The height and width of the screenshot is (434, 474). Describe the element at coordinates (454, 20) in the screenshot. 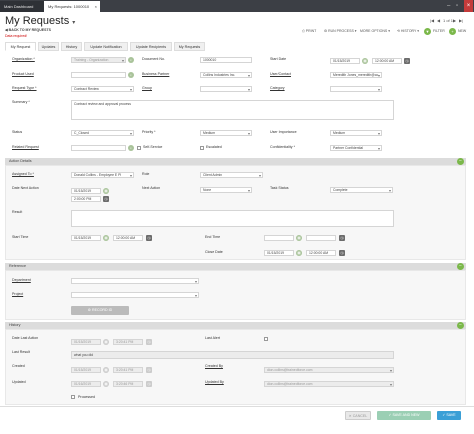

I see `pager-next-icon: ▶` at that location.